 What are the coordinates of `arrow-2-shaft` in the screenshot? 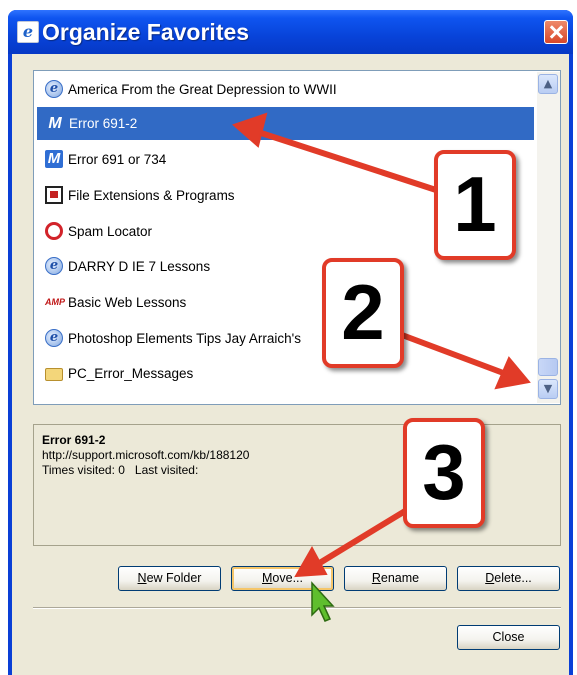 It's located at (454, 354).